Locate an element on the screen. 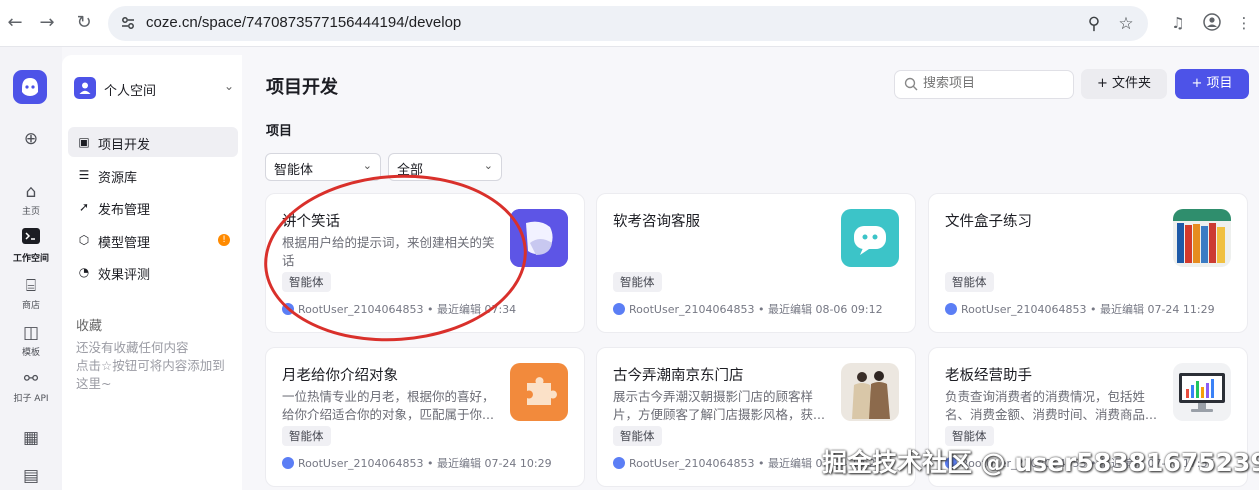 This screenshot has width=1259, height=490. rail-home: ⌂ 主页 is located at coordinates (31, 199).